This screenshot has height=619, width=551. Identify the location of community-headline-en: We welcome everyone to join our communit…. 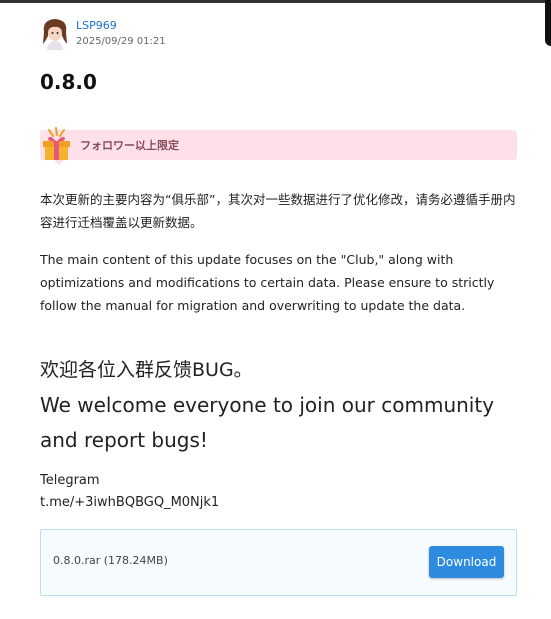
(267, 422).